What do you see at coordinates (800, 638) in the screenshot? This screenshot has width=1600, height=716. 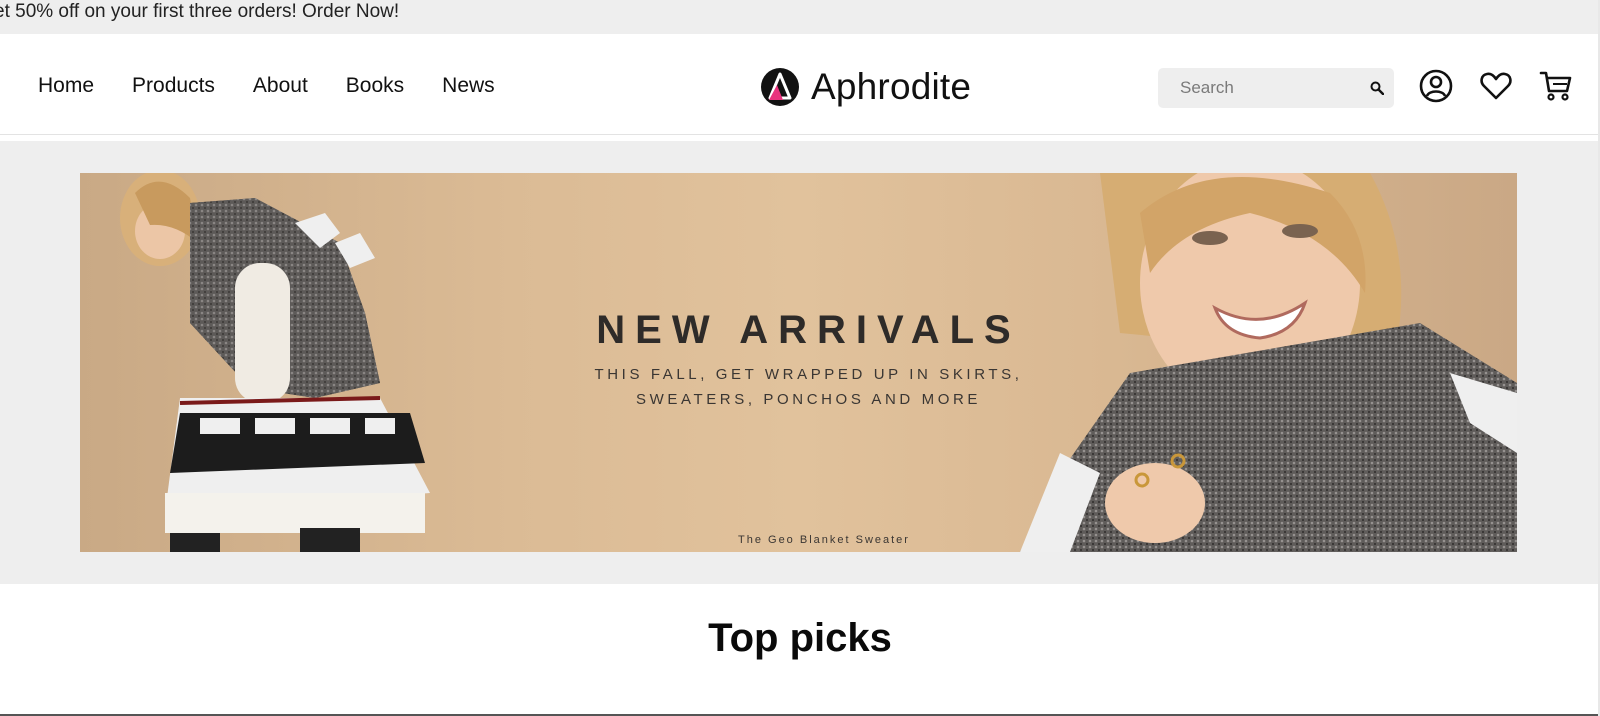 I see `top-picks-heading: Top picks` at bounding box center [800, 638].